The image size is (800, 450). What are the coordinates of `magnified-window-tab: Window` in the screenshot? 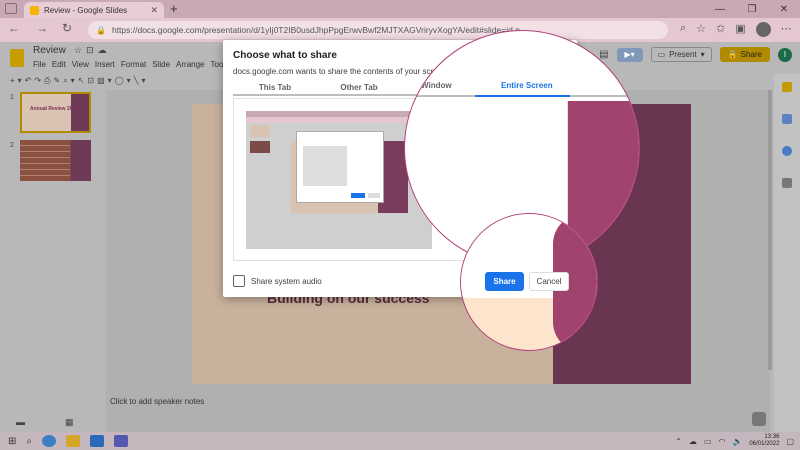 It's located at (436, 85).